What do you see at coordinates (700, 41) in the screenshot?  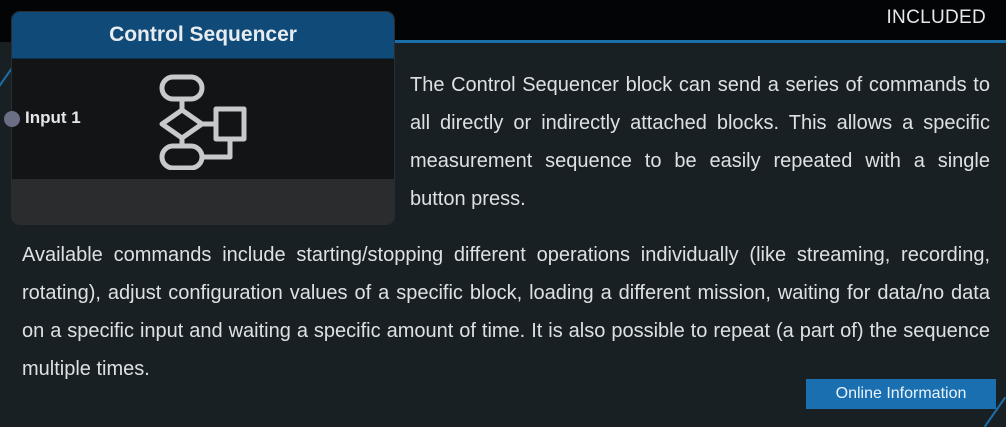 I see `accent-divider` at bounding box center [700, 41].